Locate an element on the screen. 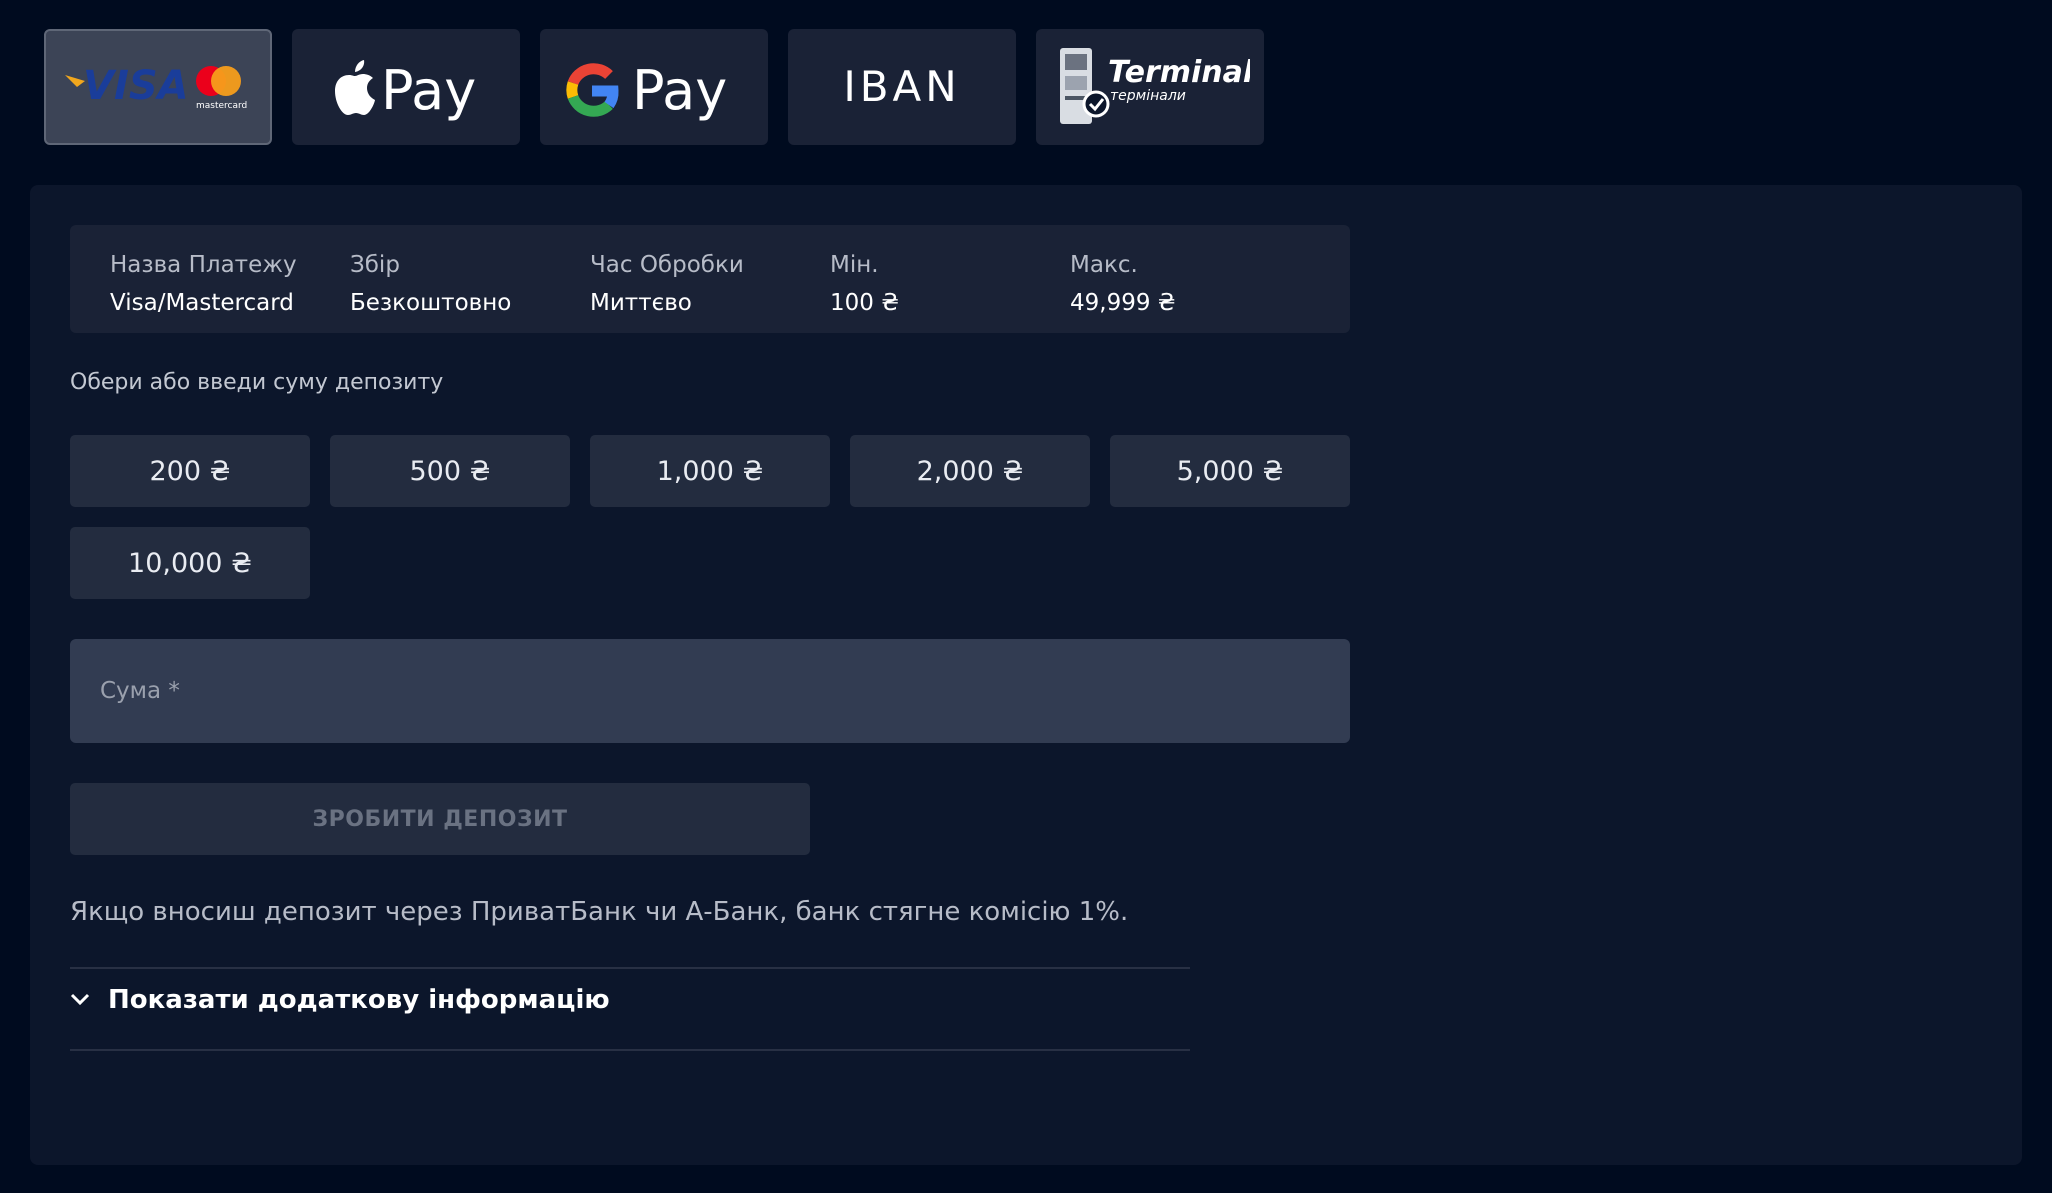  info-max: Макс. 49,999 ₴ is located at coordinates (1123, 283).